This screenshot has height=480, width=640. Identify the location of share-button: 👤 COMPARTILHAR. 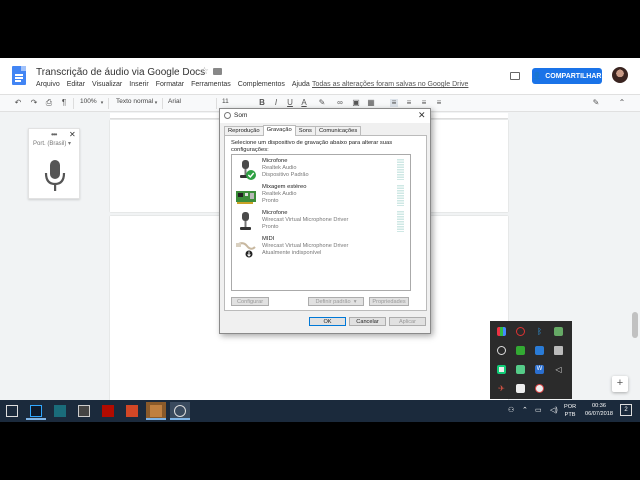
(567, 76).